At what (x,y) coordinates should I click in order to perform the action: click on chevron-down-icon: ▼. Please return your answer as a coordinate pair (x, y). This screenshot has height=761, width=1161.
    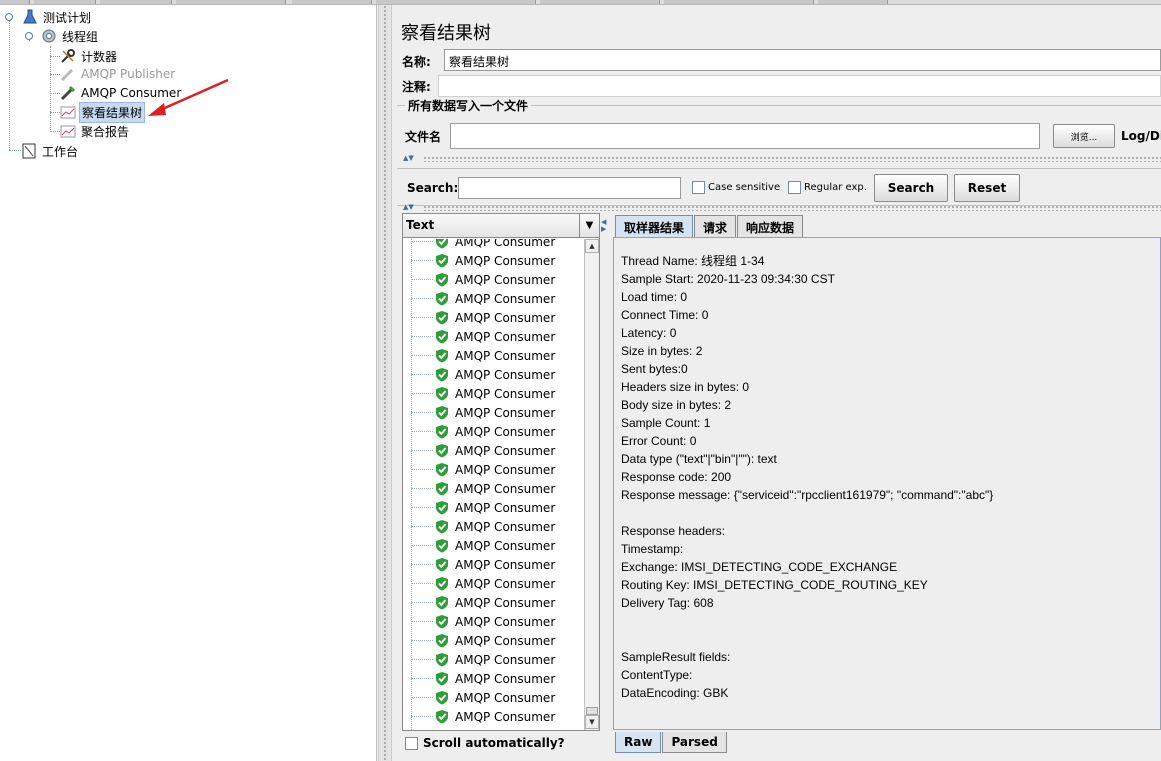
    Looking at the image, I should click on (589, 225).